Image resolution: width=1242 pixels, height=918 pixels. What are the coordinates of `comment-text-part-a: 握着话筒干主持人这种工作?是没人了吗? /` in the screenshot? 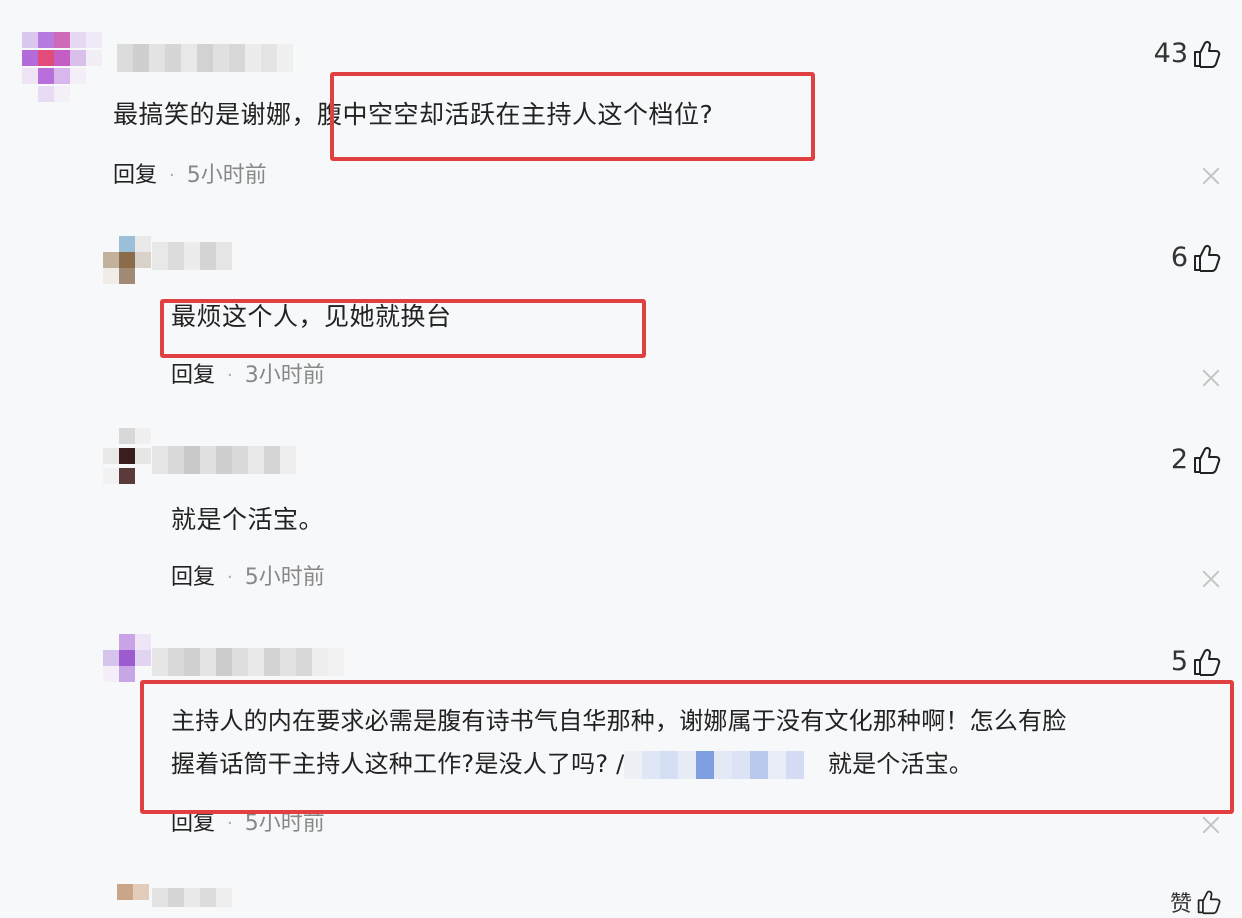 It's located at (398, 764).